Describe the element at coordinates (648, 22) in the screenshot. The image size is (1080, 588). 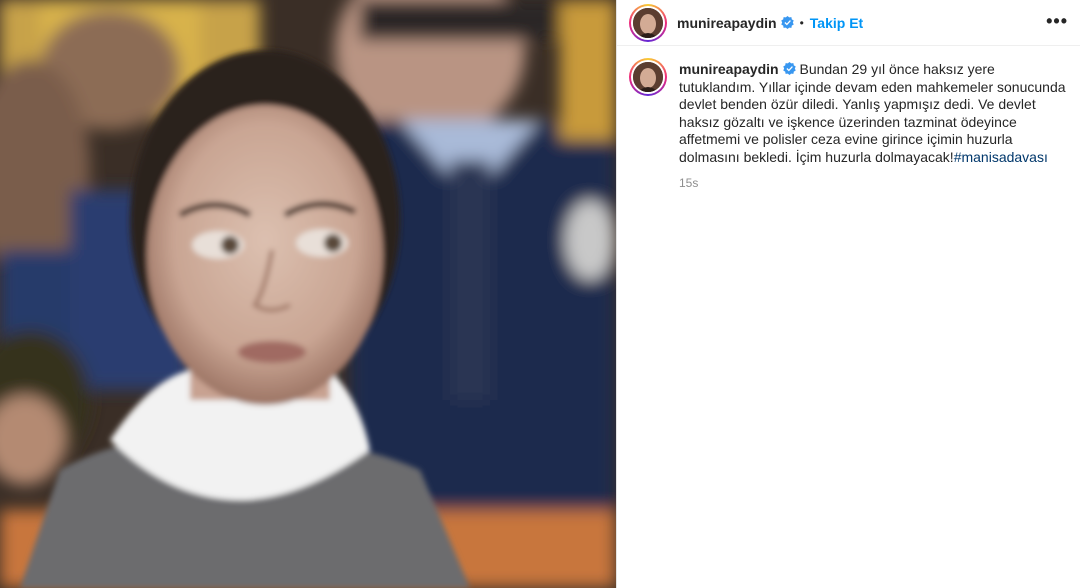
I see `avatar` at that location.